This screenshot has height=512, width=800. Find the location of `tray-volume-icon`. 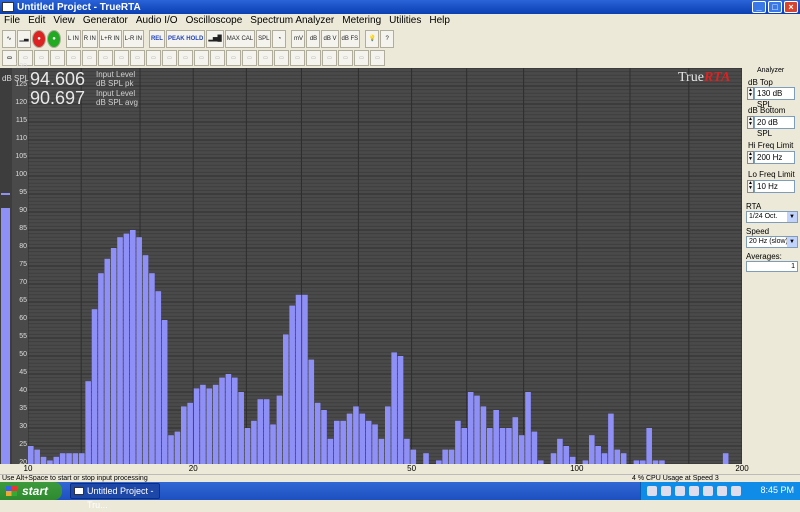

tray-volume-icon is located at coordinates (666, 491).